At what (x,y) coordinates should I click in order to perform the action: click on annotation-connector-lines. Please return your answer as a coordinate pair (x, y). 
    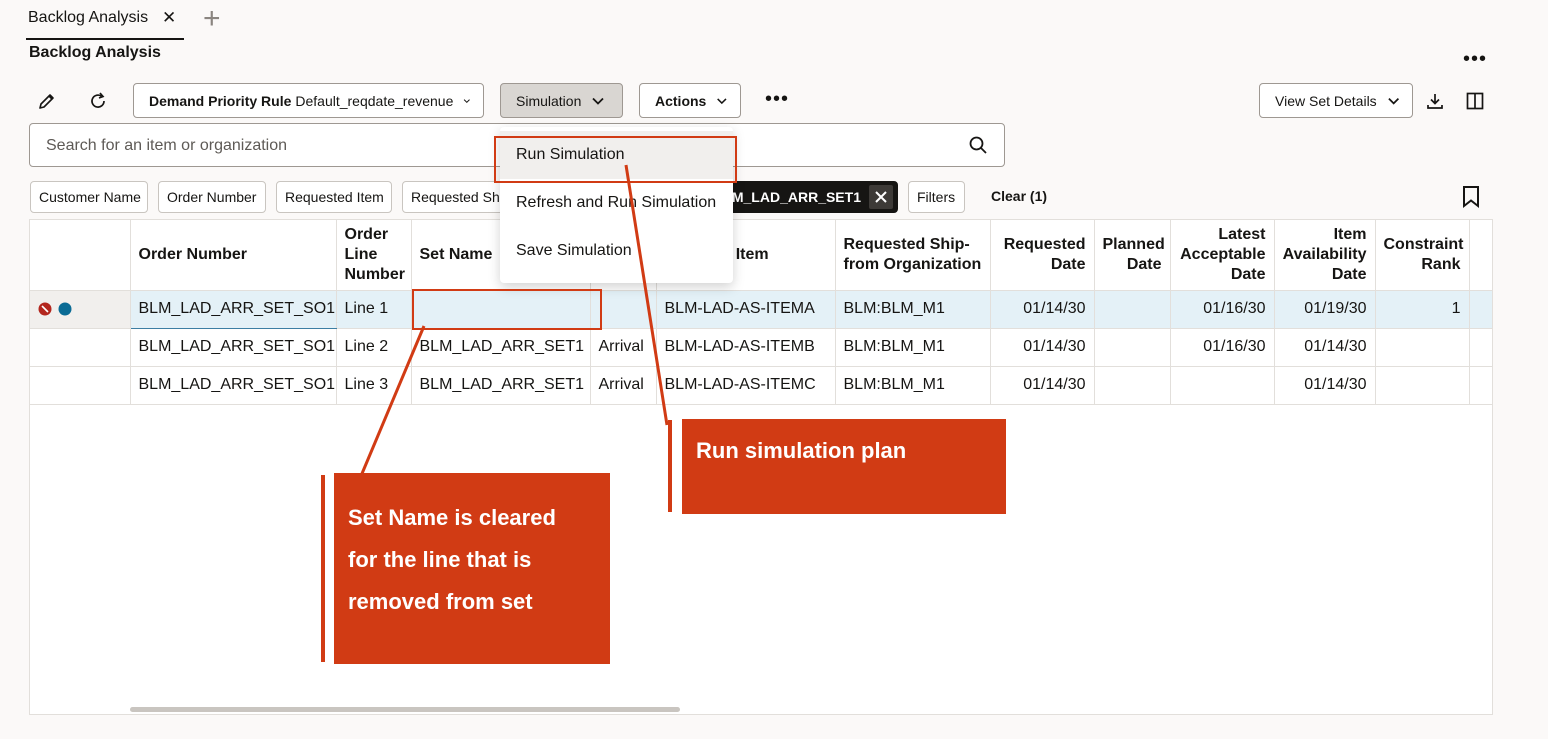
    Looking at the image, I should click on (514, 320).